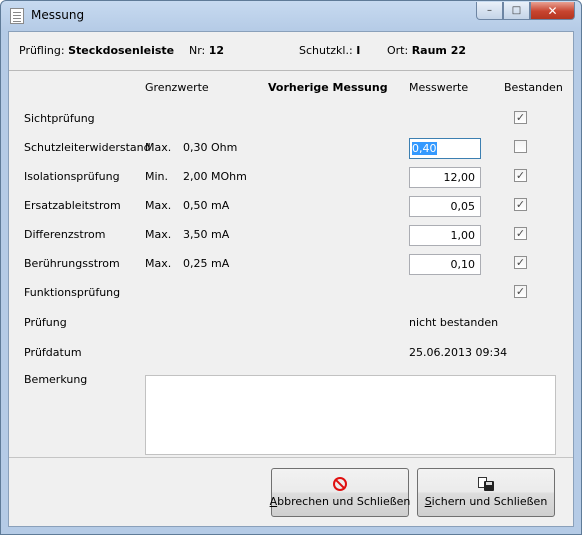  What do you see at coordinates (206, 205) in the screenshot?
I see `limit-value: 0,50 mA` at bounding box center [206, 205].